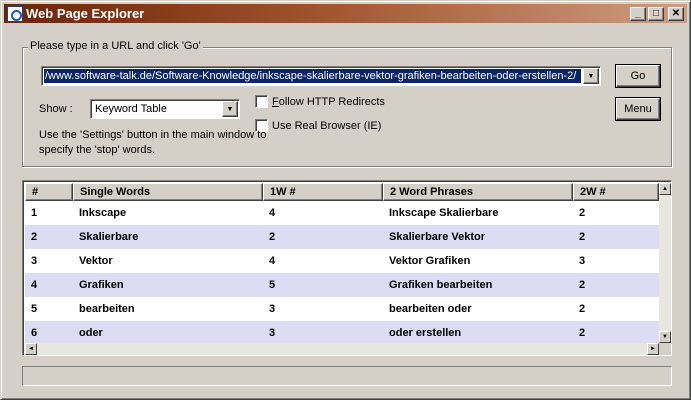 This screenshot has height=400, width=691. What do you see at coordinates (15, 13) in the screenshot?
I see `app-globe-icon` at bounding box center [15, 13].